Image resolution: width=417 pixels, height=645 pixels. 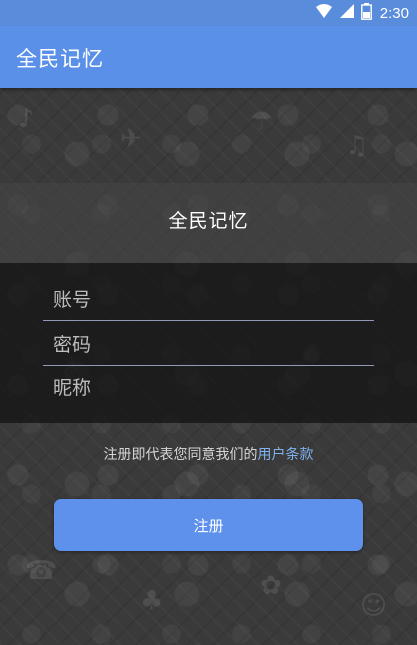 I want to click on status-icons: 2:30, so click(x=362, y=13).